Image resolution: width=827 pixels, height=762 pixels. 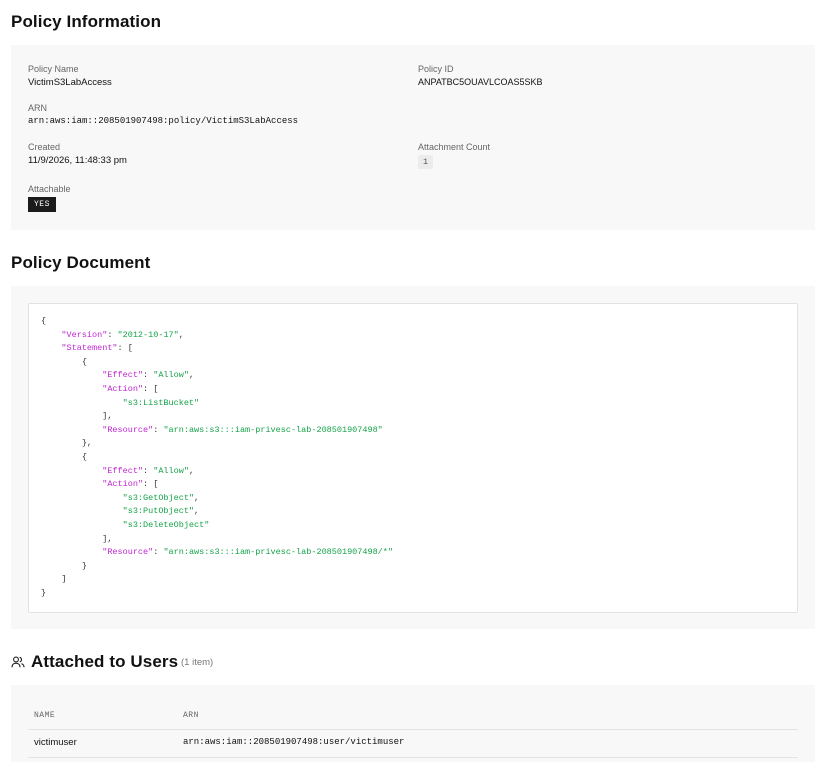 What do you see at coordinates (158, 511) in the screenshot?
I see `json-string: "s3:PutObject"` at bounding box center [158, 511].